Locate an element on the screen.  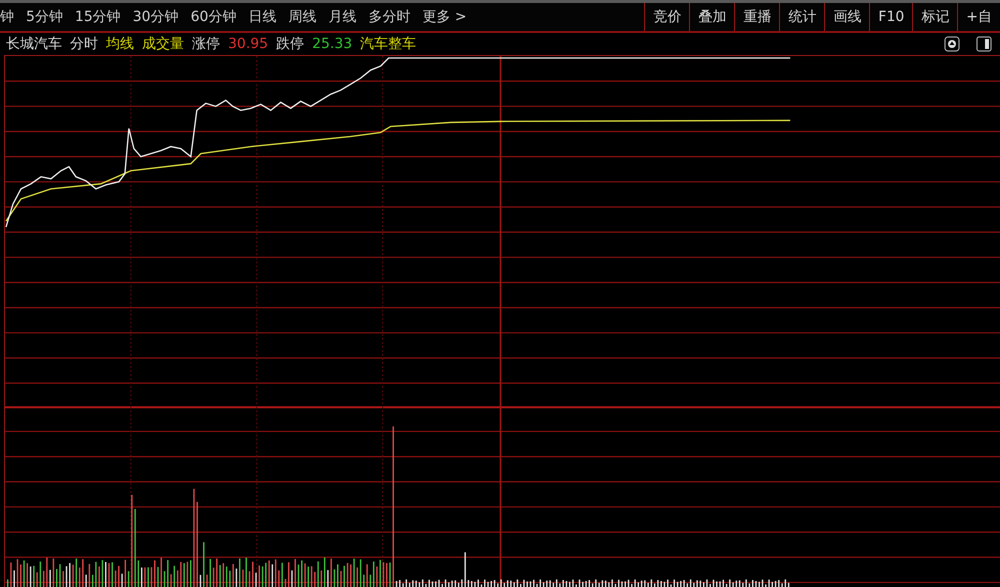
period-tab: 30分钟 is located at coordinates (155, 17).